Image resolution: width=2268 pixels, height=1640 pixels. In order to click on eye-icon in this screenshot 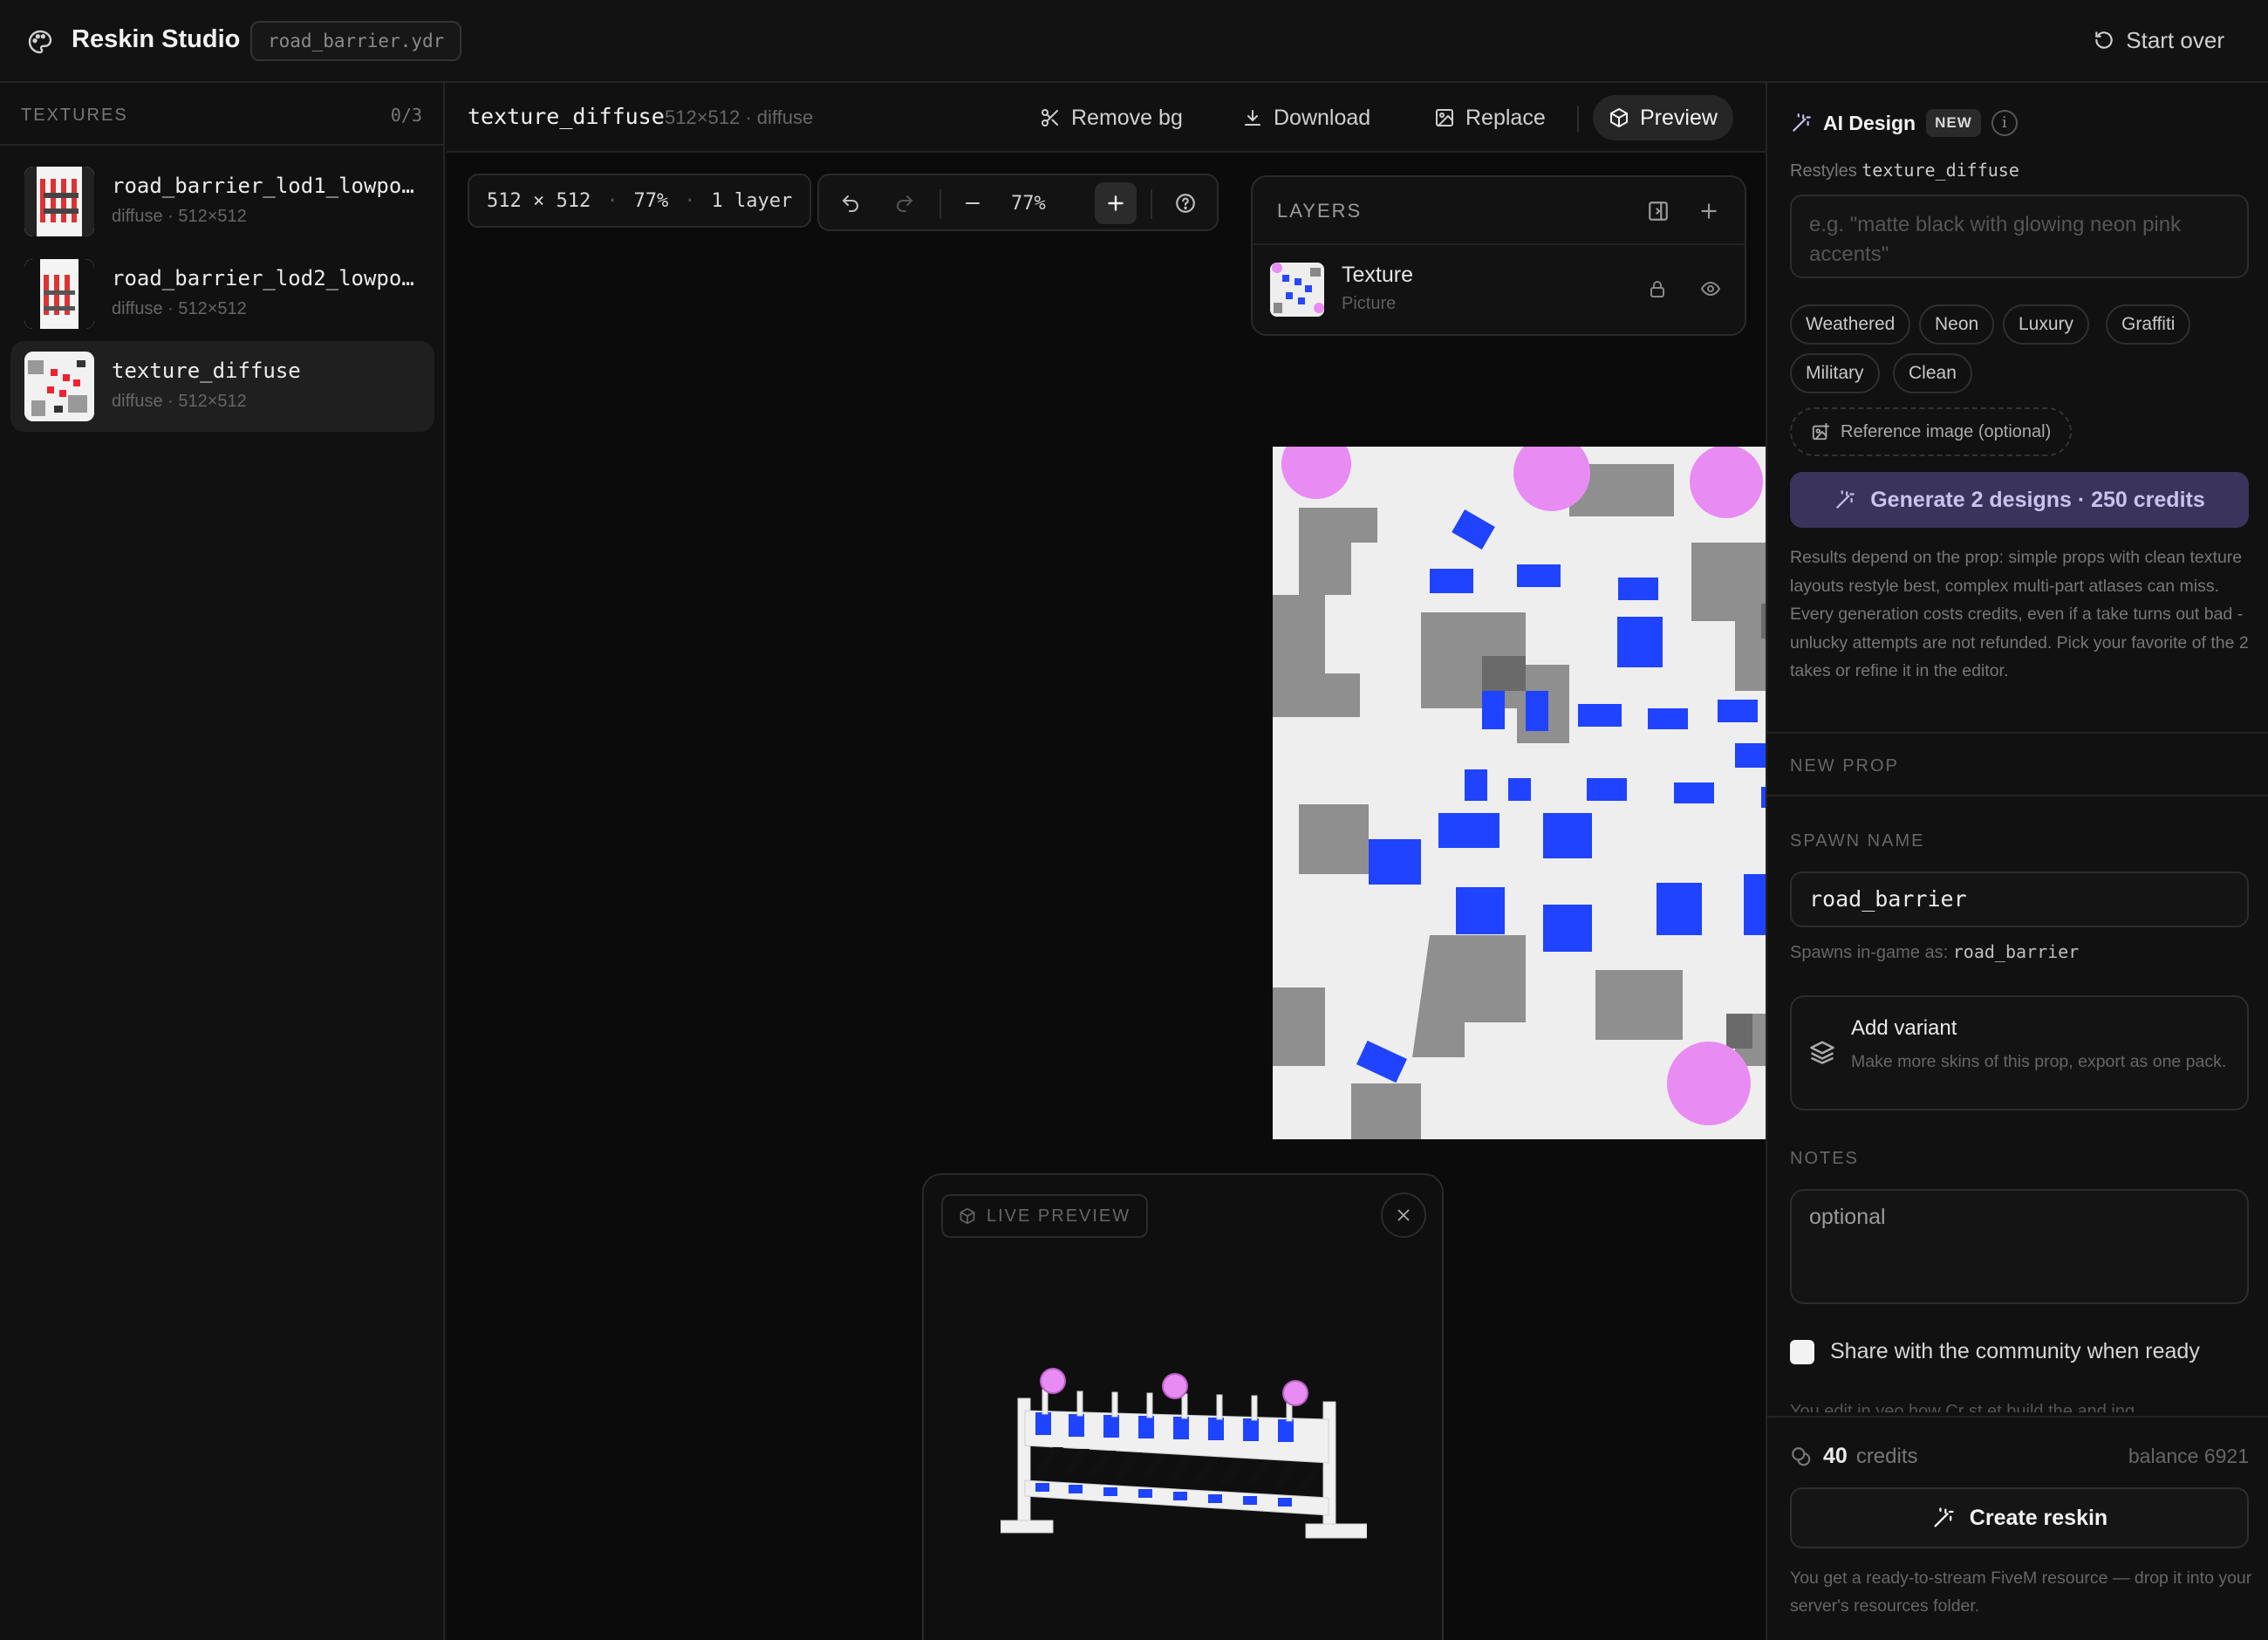, I will do `click(1711, 289)`.